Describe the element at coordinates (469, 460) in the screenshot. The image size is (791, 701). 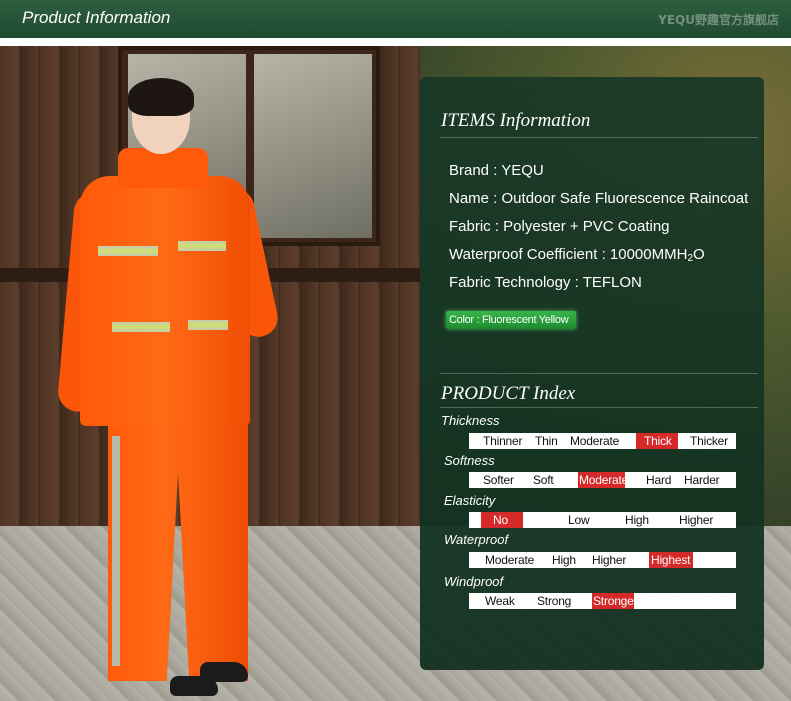
I see `index-label-softness: Softness` at that location.